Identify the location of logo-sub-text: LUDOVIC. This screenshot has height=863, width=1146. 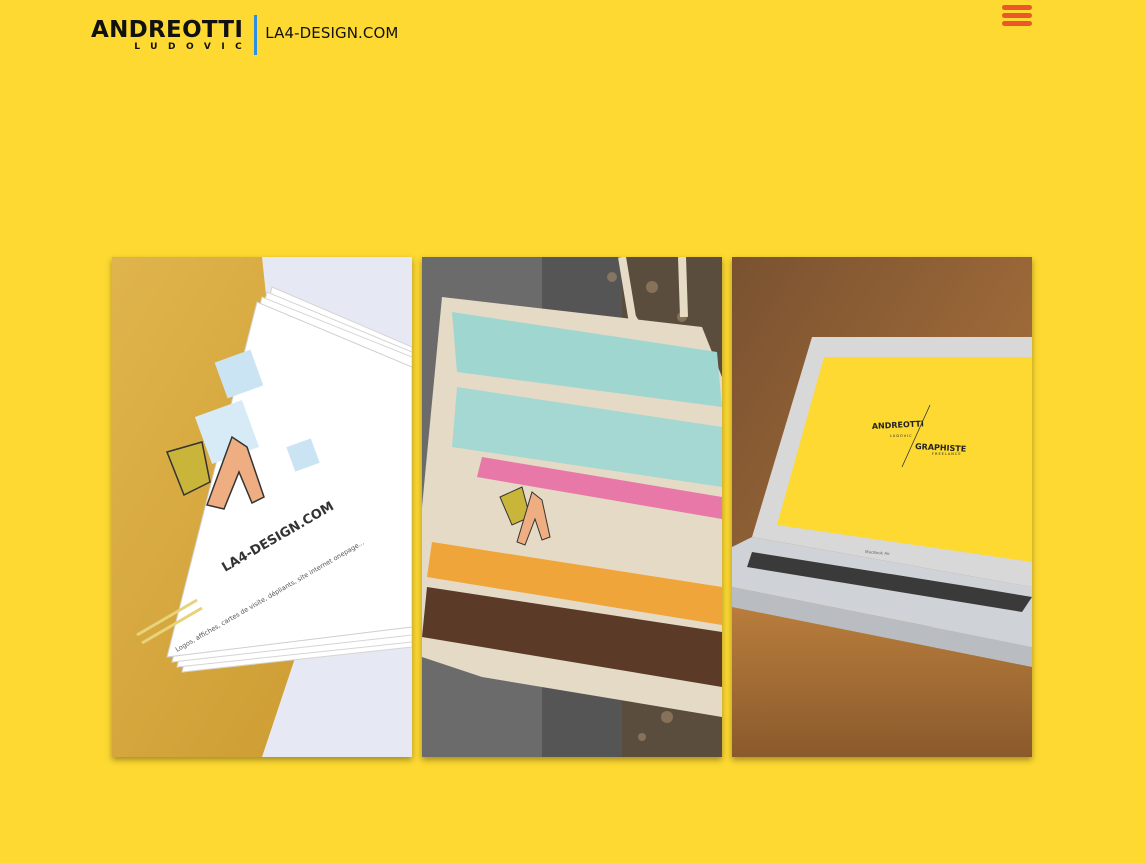
(193, 46).